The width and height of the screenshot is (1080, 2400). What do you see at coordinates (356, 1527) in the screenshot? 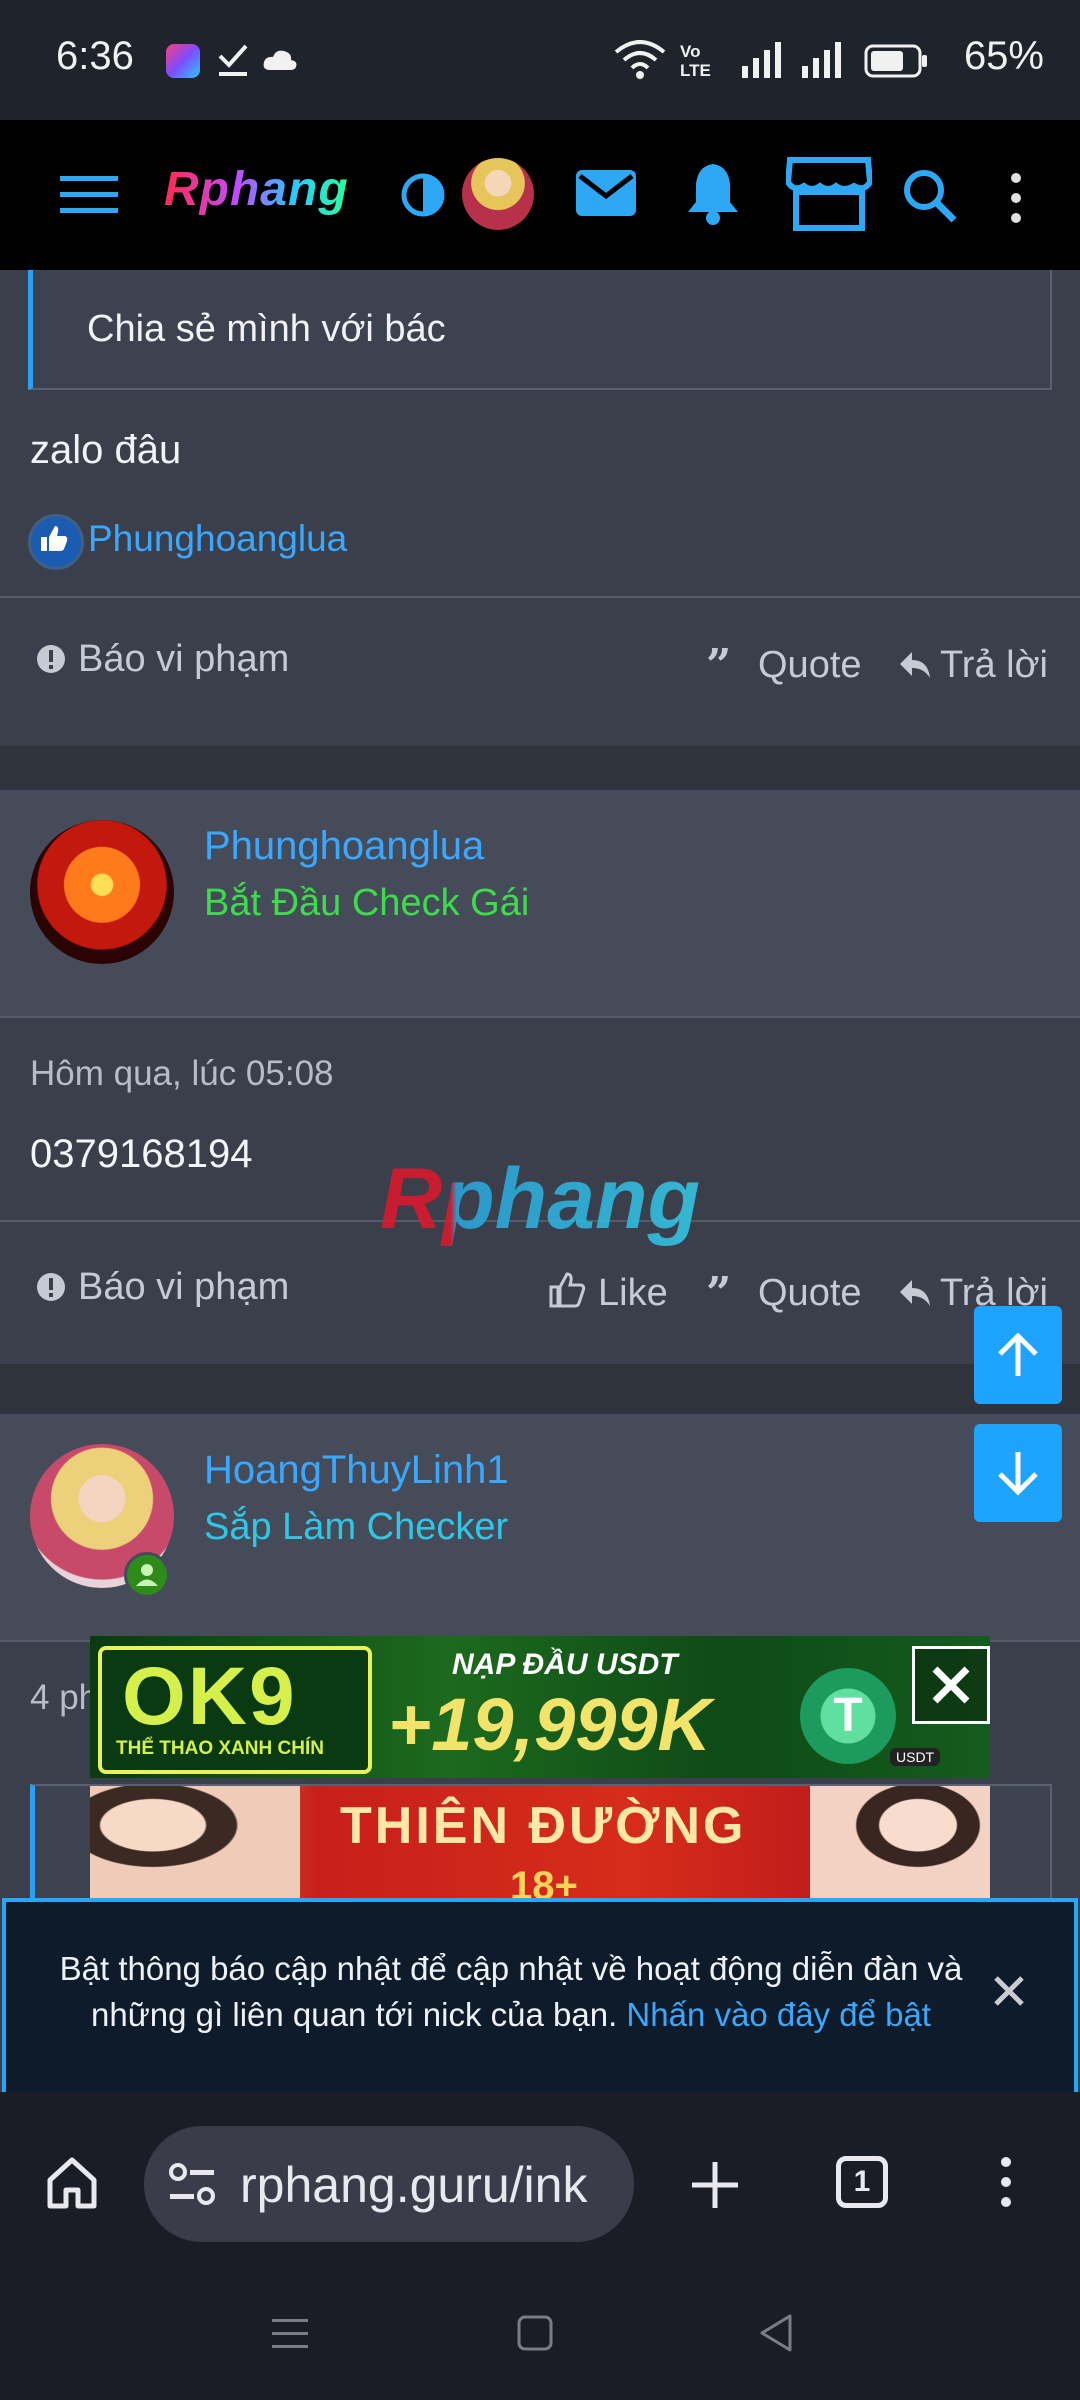
I see `post-3-user-title: Sắp Làm Checker` at bounding box center [356, 1527].